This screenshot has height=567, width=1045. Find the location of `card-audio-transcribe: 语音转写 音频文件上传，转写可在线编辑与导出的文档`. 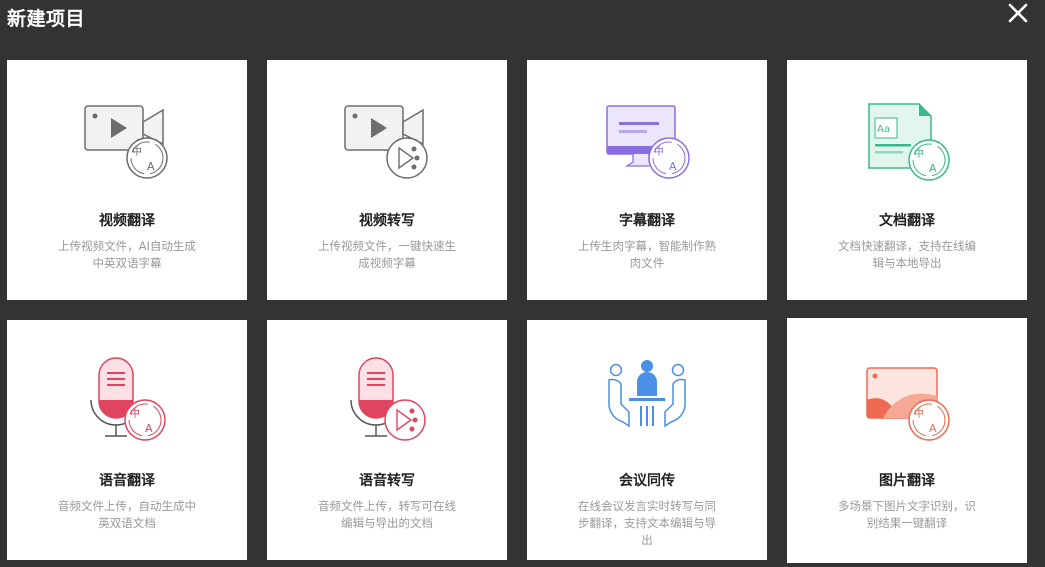

card-audio-transcribe: 语音转写 音频文件上传，转写可在线编辑与导出的文档 is located at coordinates (387, 440).